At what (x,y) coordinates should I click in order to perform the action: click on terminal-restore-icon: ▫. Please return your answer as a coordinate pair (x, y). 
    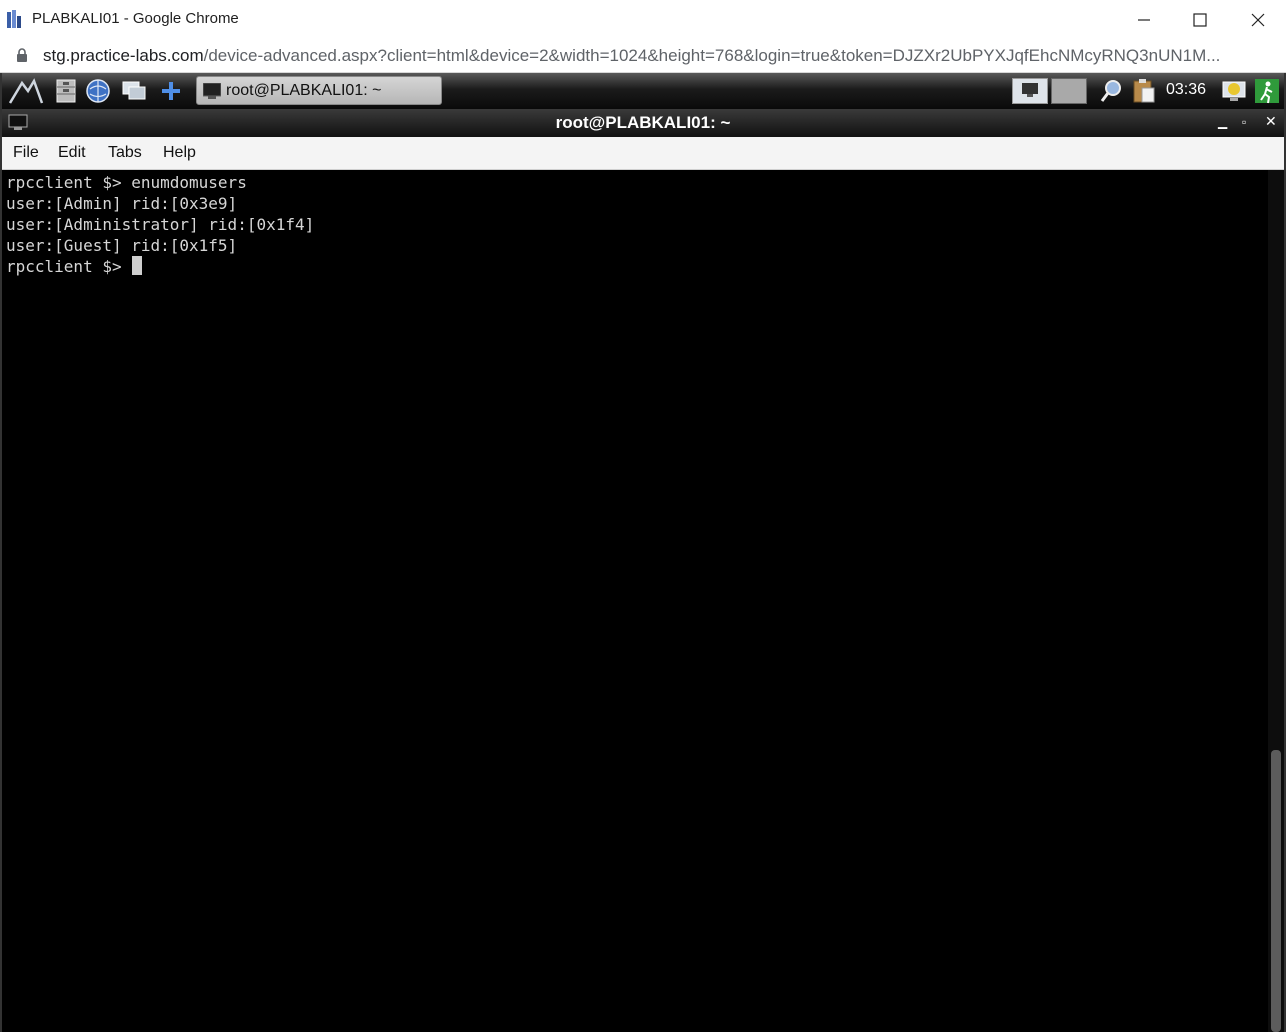
    Looking at the image, I should click on (1244, 122).